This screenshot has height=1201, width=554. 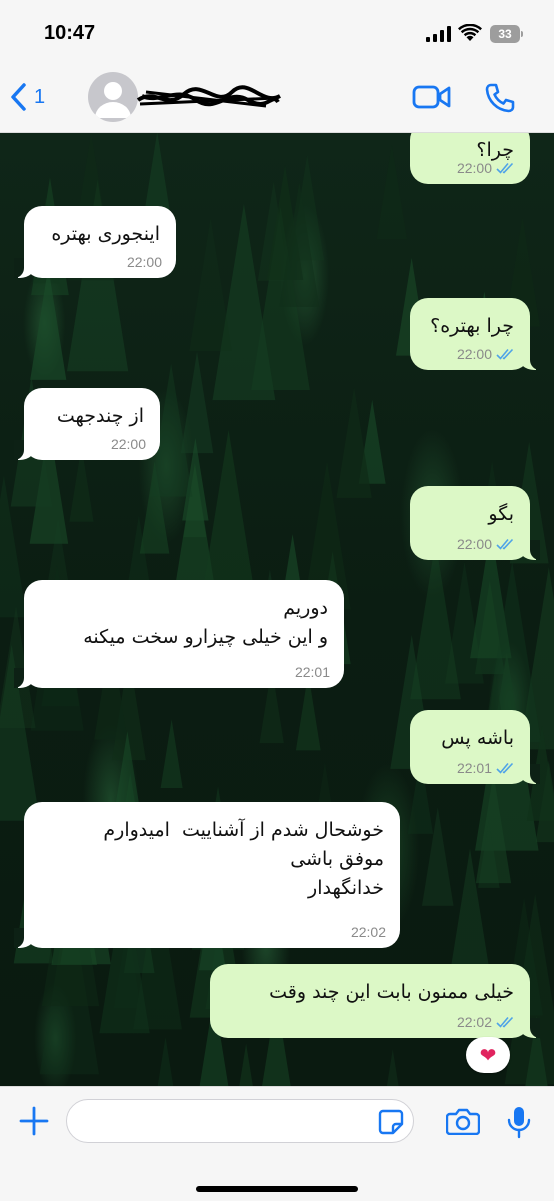 What do you see at coordinates (240, 1121) in the screenshot?
I see `message-input` at bounding box center [240, 1121].